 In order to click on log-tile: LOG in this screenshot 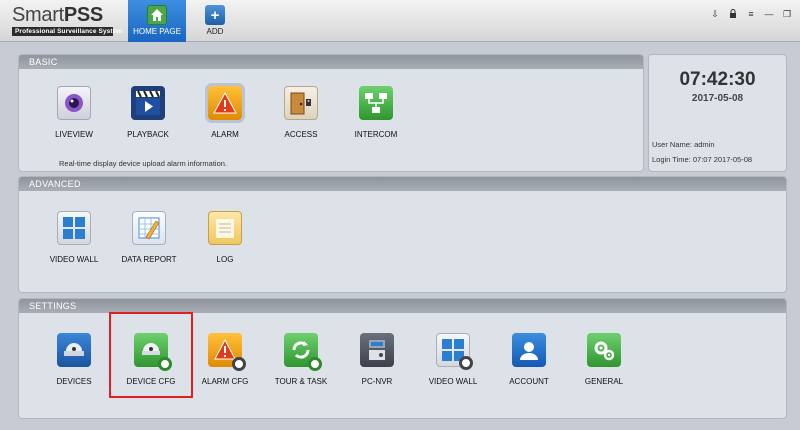, I will do `click(225, 237)`.